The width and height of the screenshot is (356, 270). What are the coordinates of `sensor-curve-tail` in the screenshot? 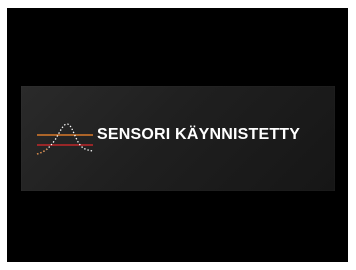 It's located at (42, 151).